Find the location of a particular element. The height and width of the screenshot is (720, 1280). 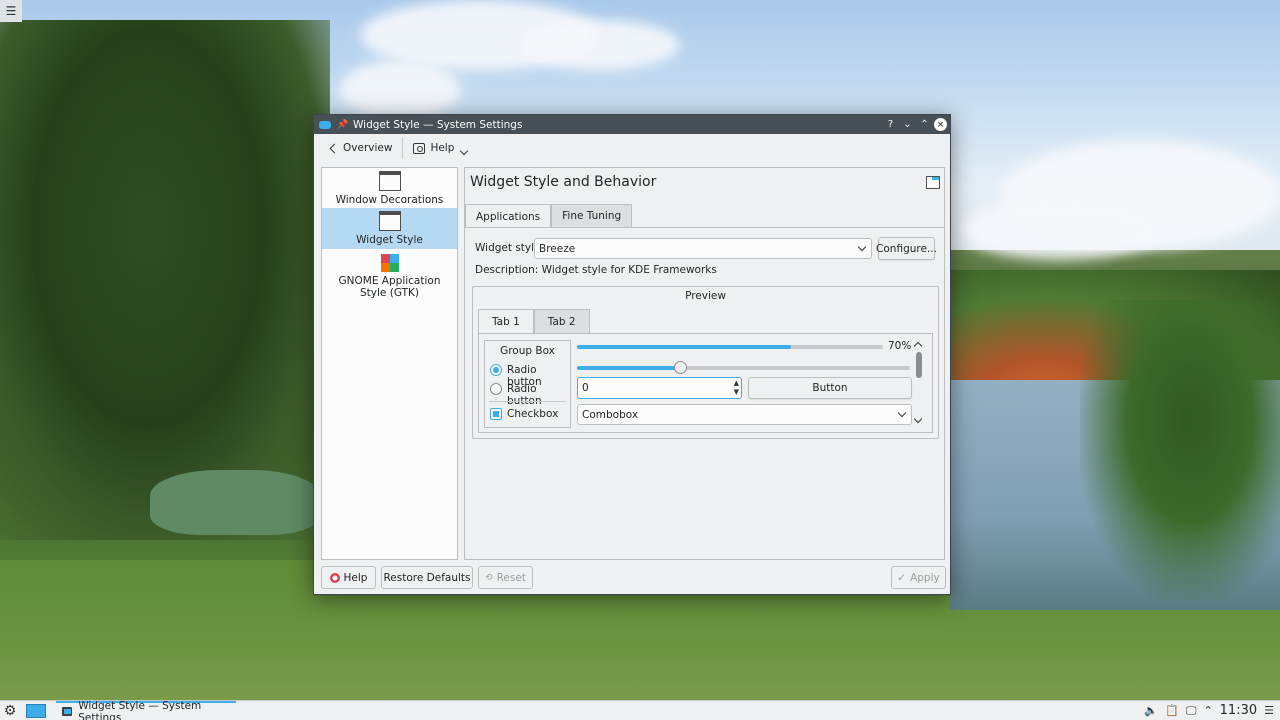

scrollbar is located at coordinates (919, 384).